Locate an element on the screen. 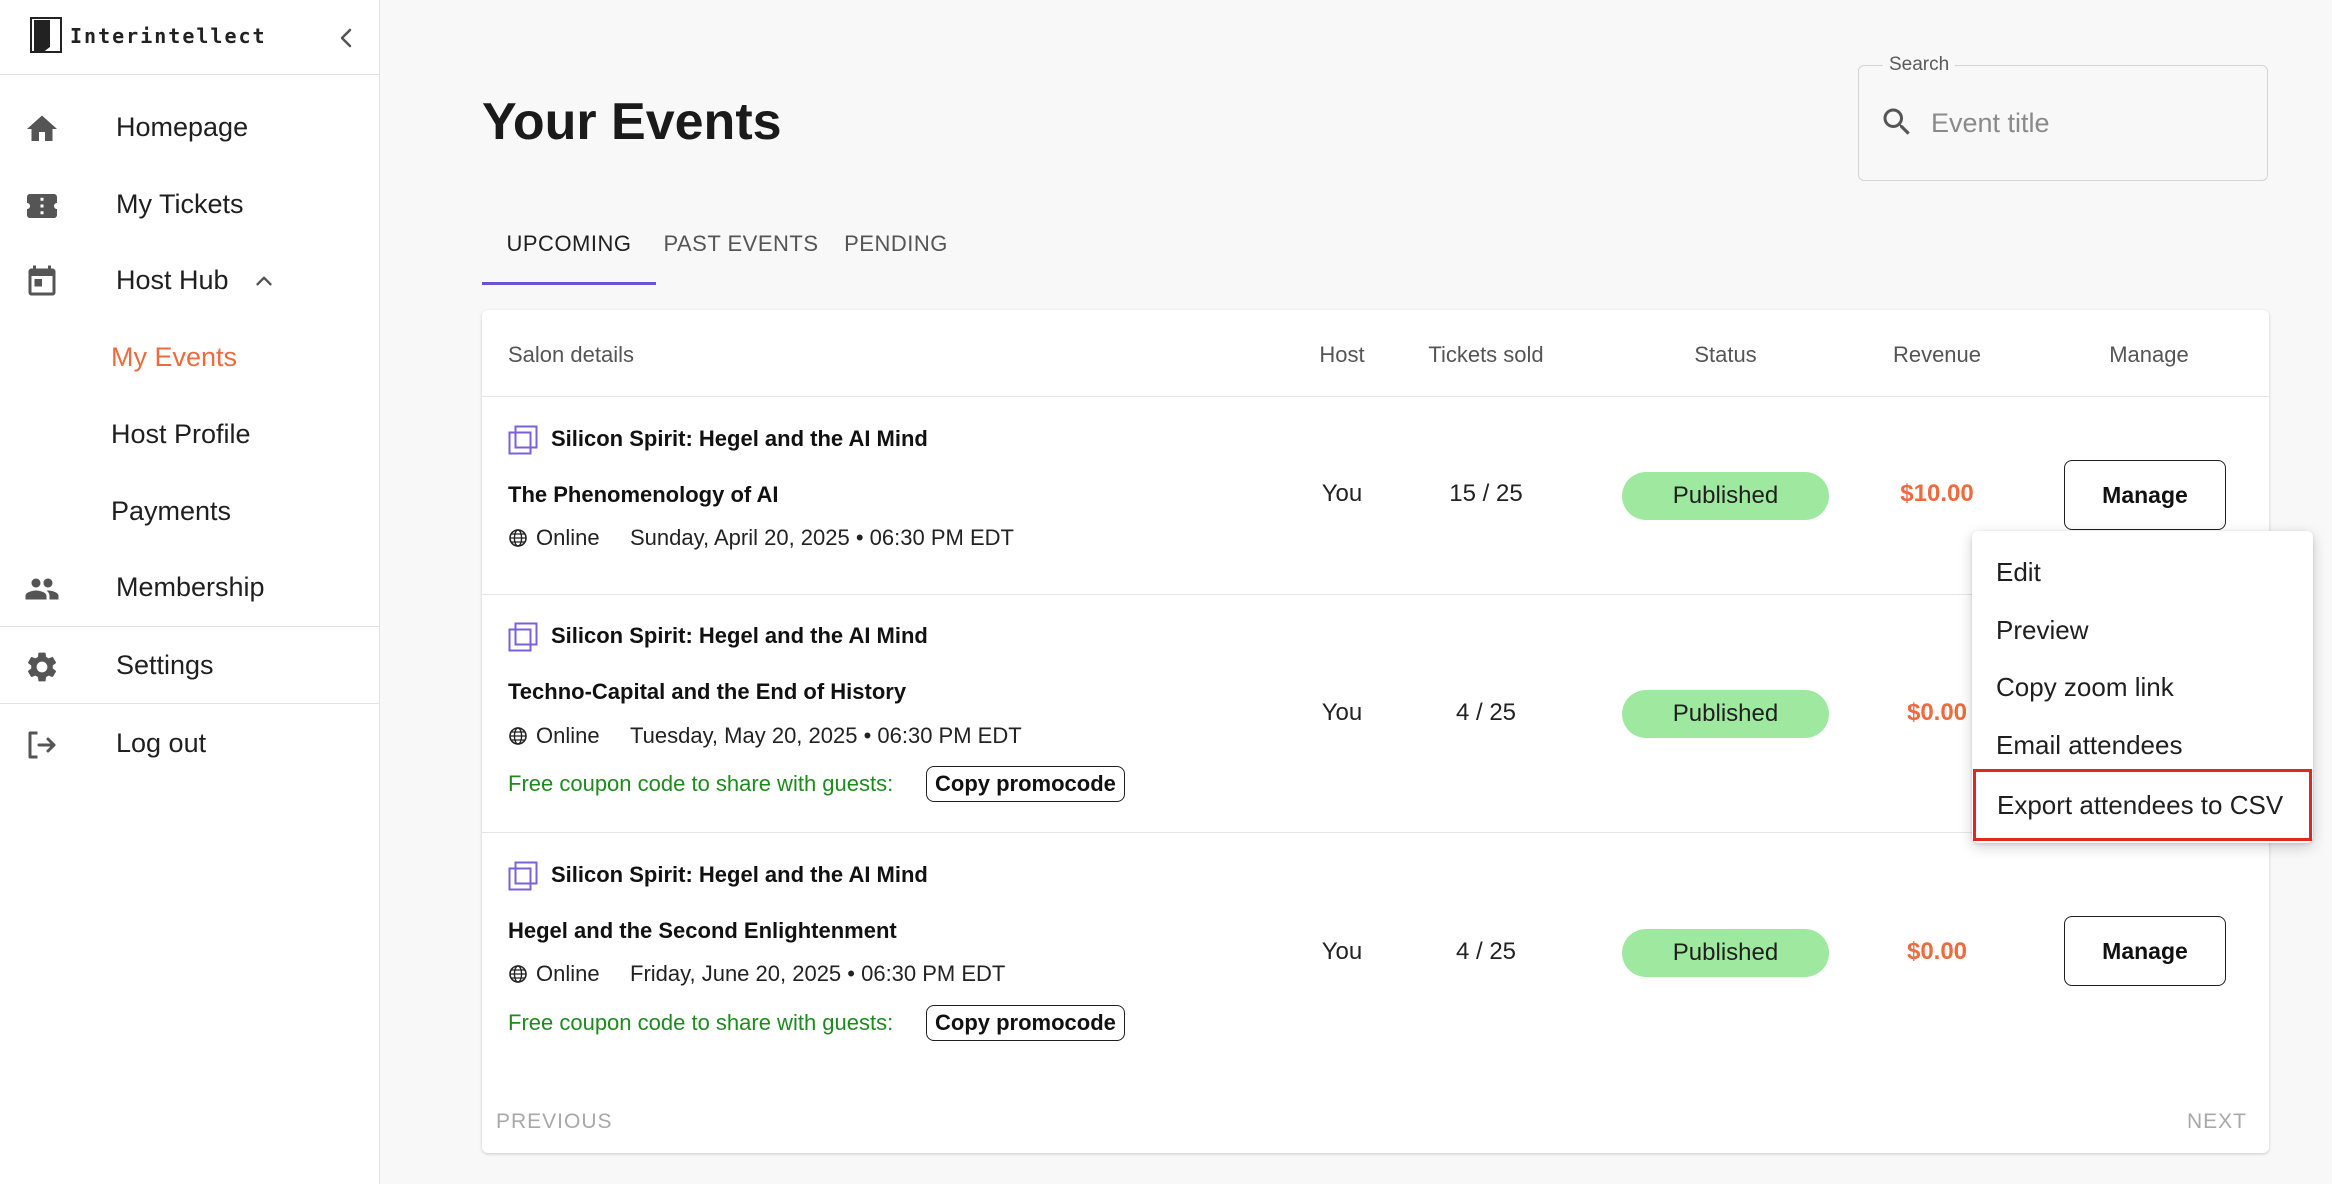 The height and width of the screenshot is (1184, 2332). pagination-next: NEXT is located at coordinates (2217, 1122).